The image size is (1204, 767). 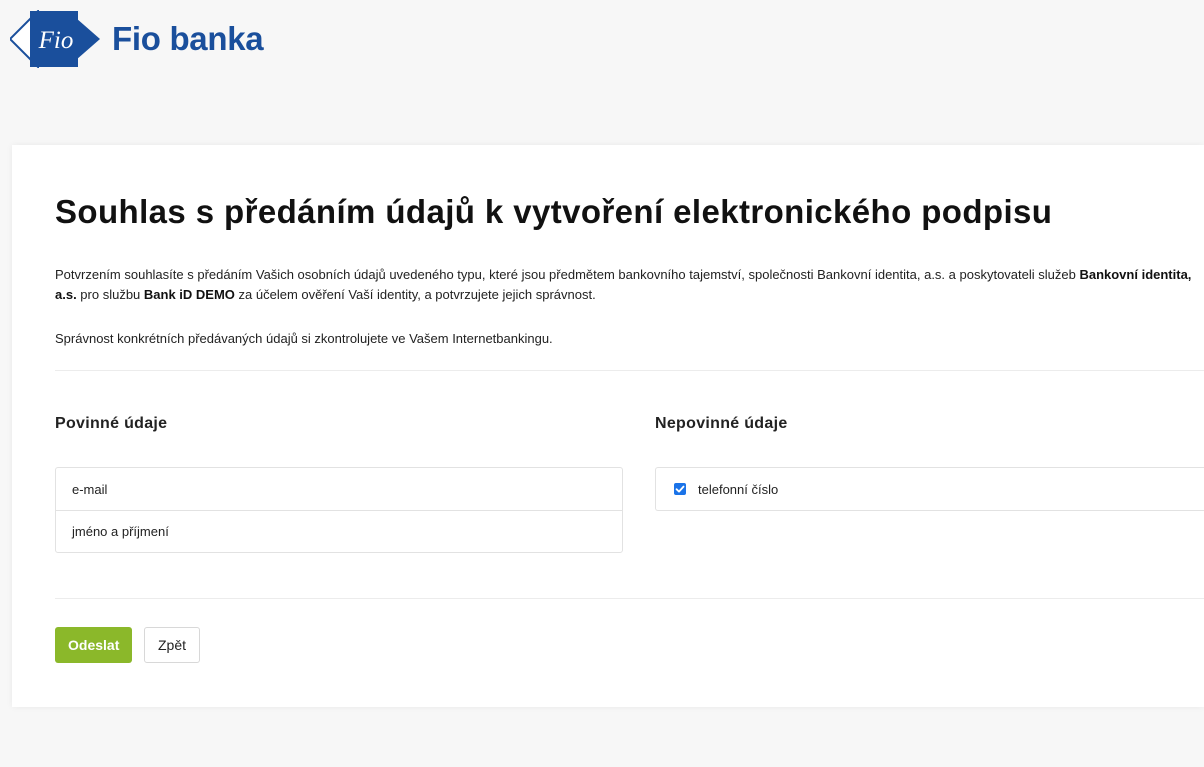 What do you see at coordinates (738, 489) in the screenshot?
I see `list-item-label: telefonní číslo` at bounding box center [738, 489].